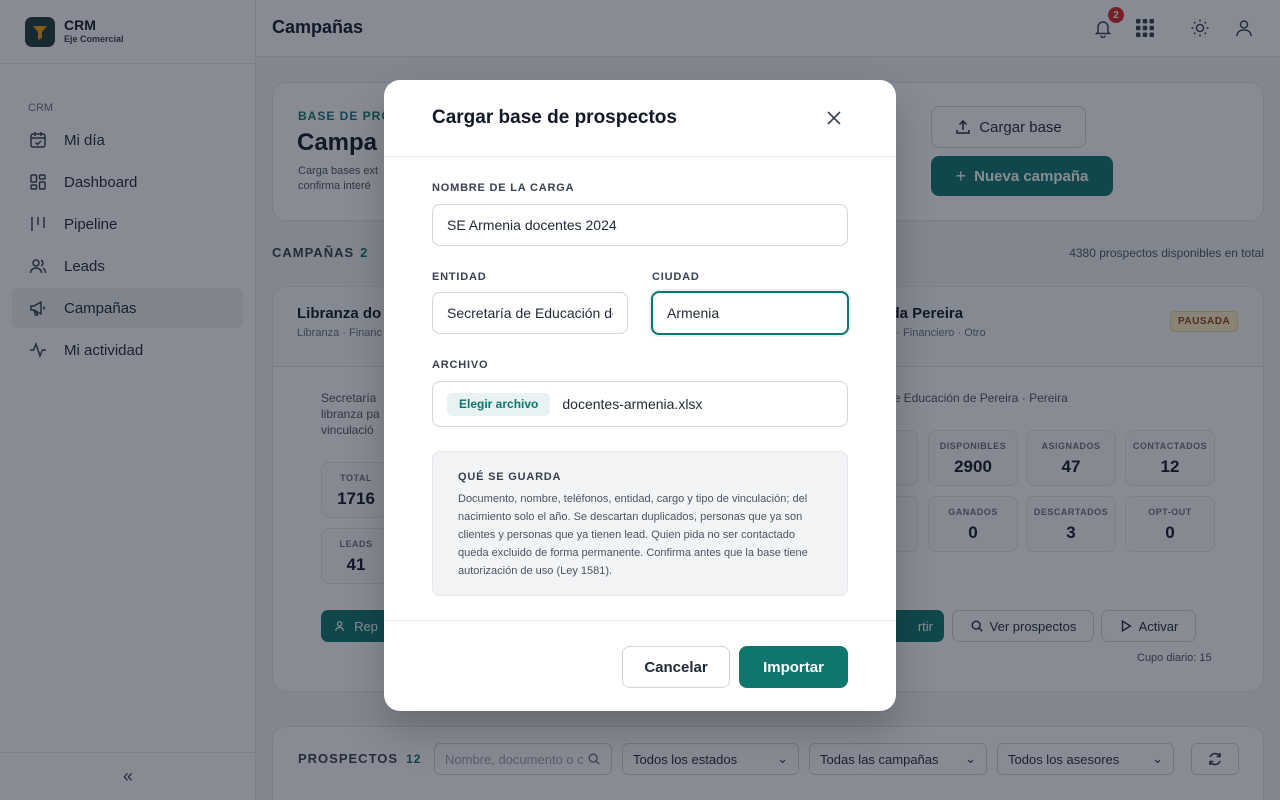  What do you see at coordinates (510, 477) in the screenshot?
I see `info-title: QUÉ SE GUARDA` at bounding box center [510, 477].